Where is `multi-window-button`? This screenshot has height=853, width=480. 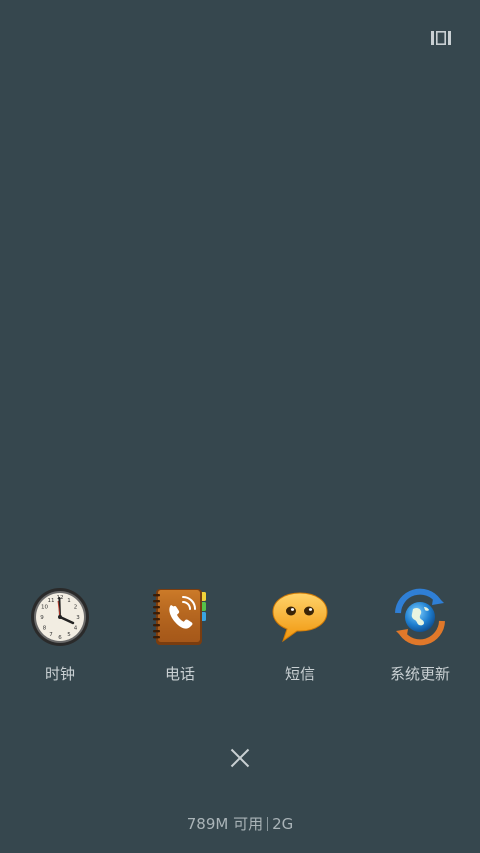
multi-window-button is located at coordinates (441, 38).